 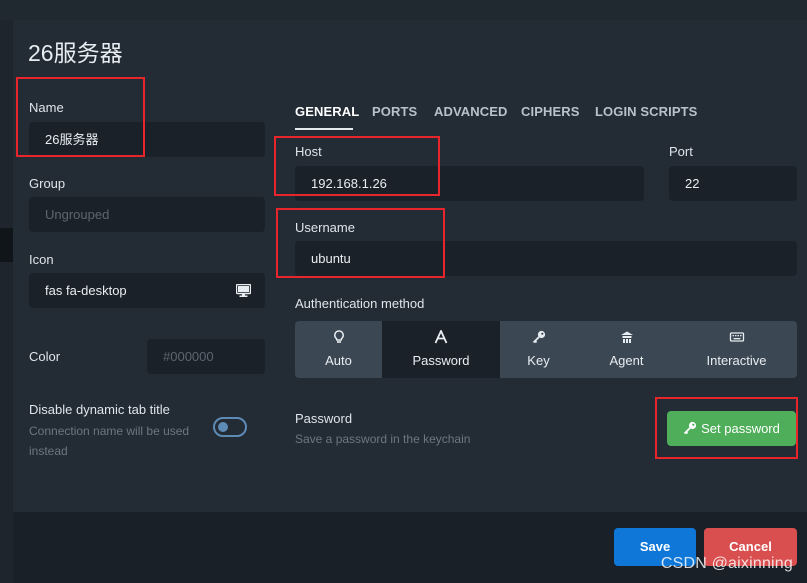 I want to click on active-tab-indicator, so click(x=324, y=129).